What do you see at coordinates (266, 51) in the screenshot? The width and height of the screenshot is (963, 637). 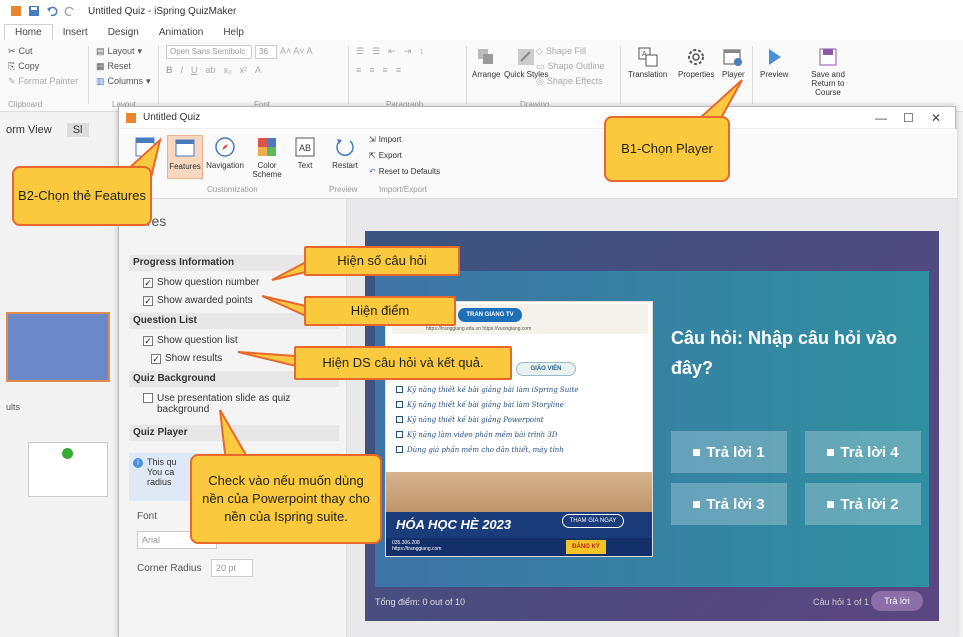 I see `font-size-select: 36` at bounding box center [266, 51].